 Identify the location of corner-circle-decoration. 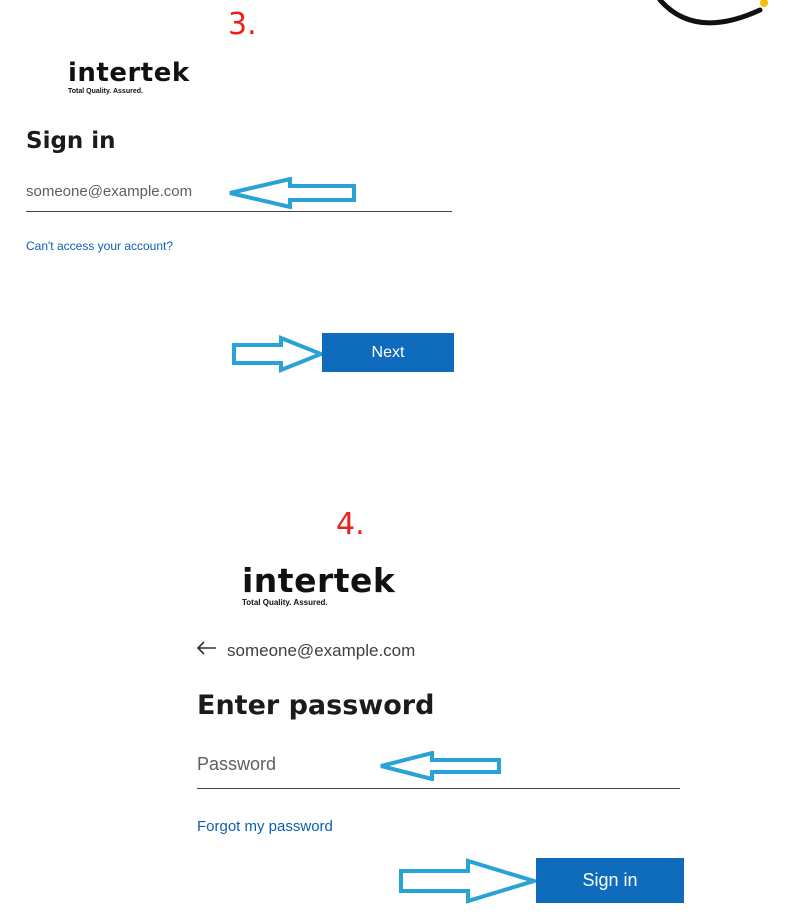
(712, 13).